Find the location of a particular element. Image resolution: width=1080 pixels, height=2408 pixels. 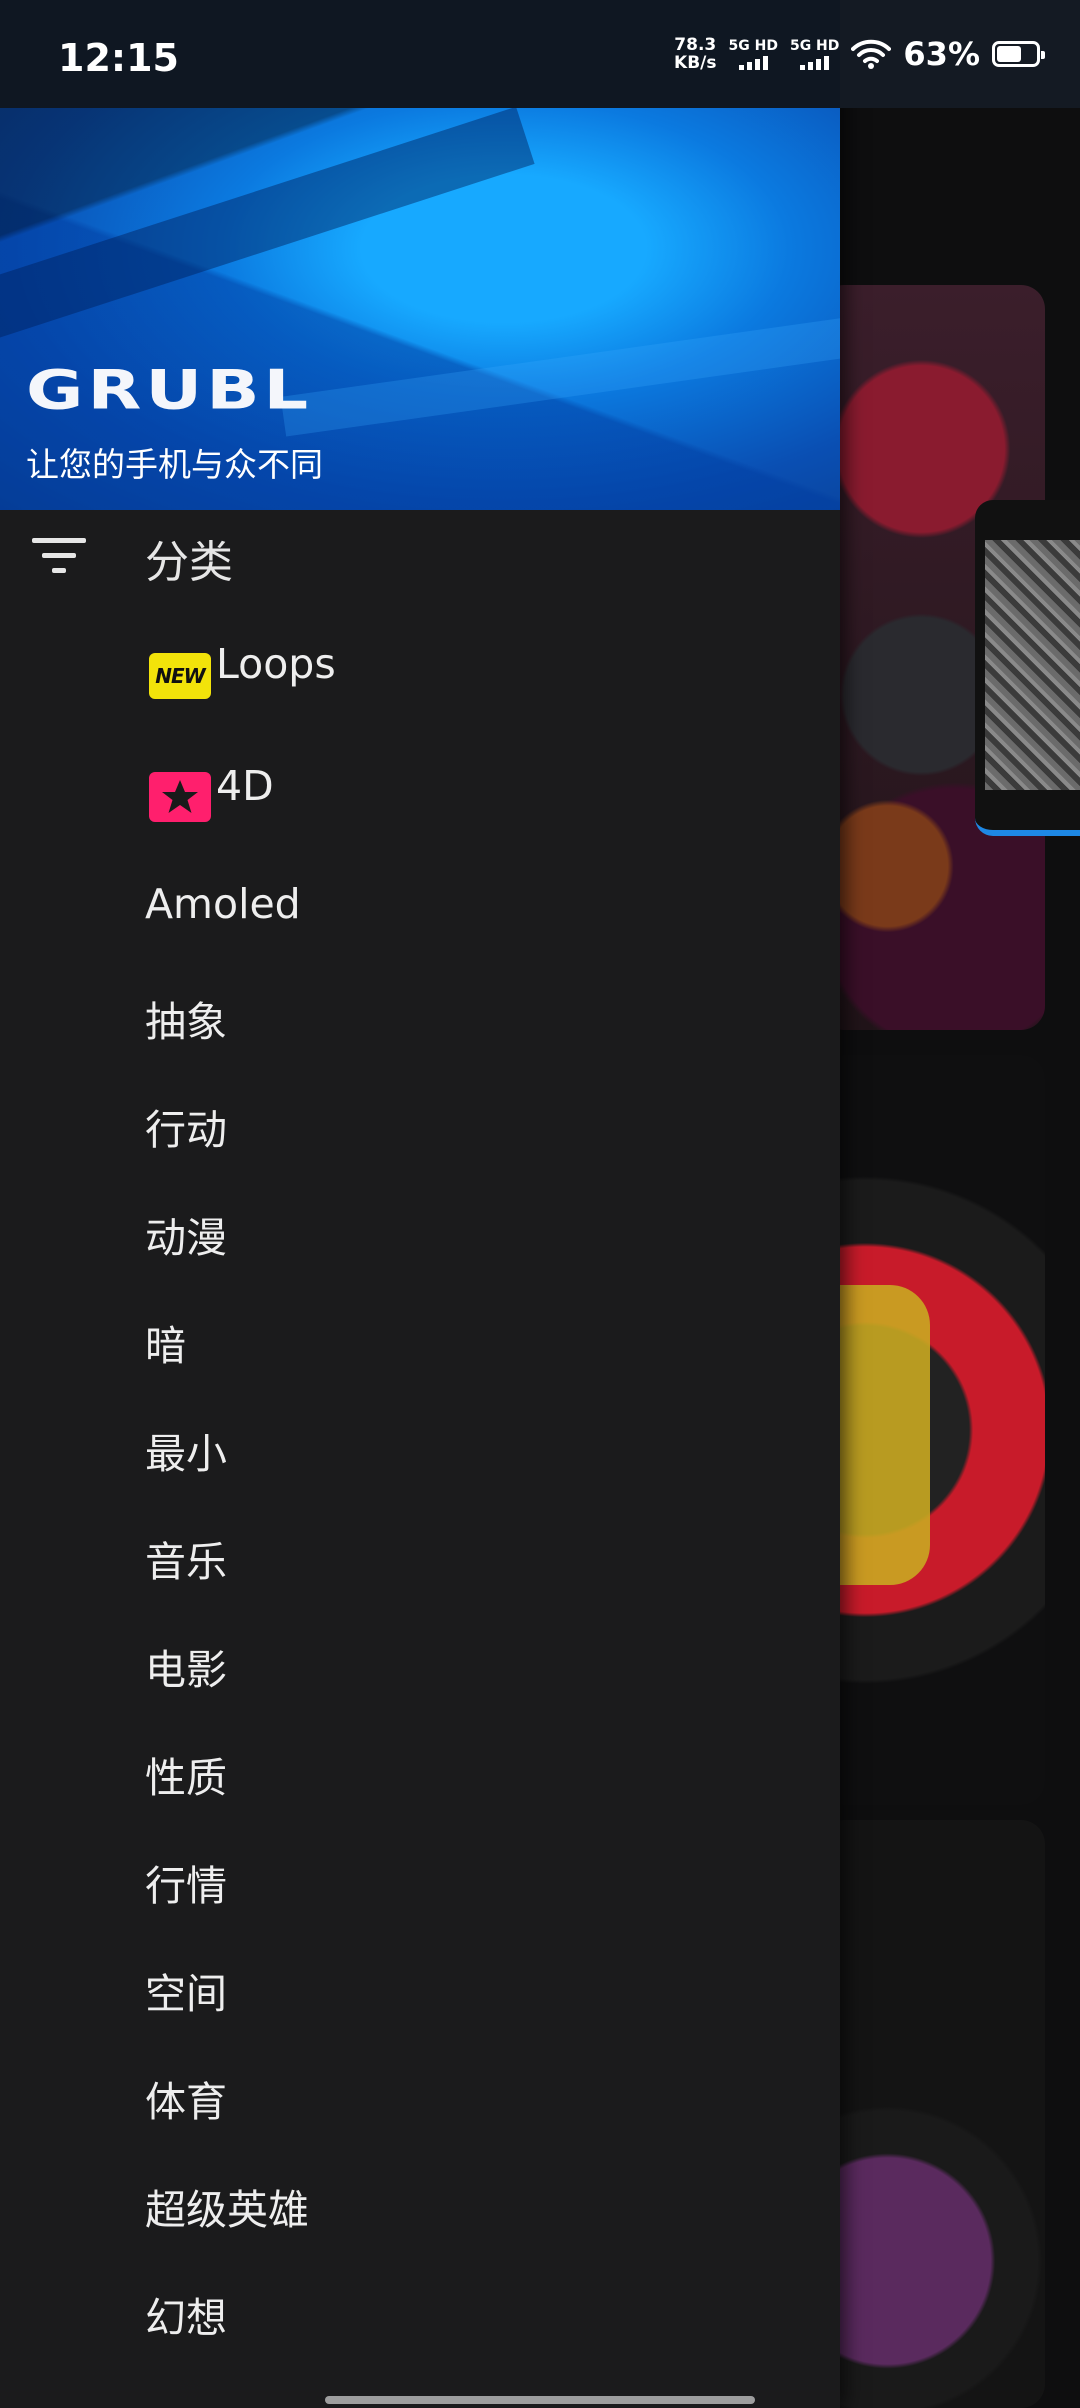

category-item-superheroes: 超级英雄 is located at coordinates (420, 2201).